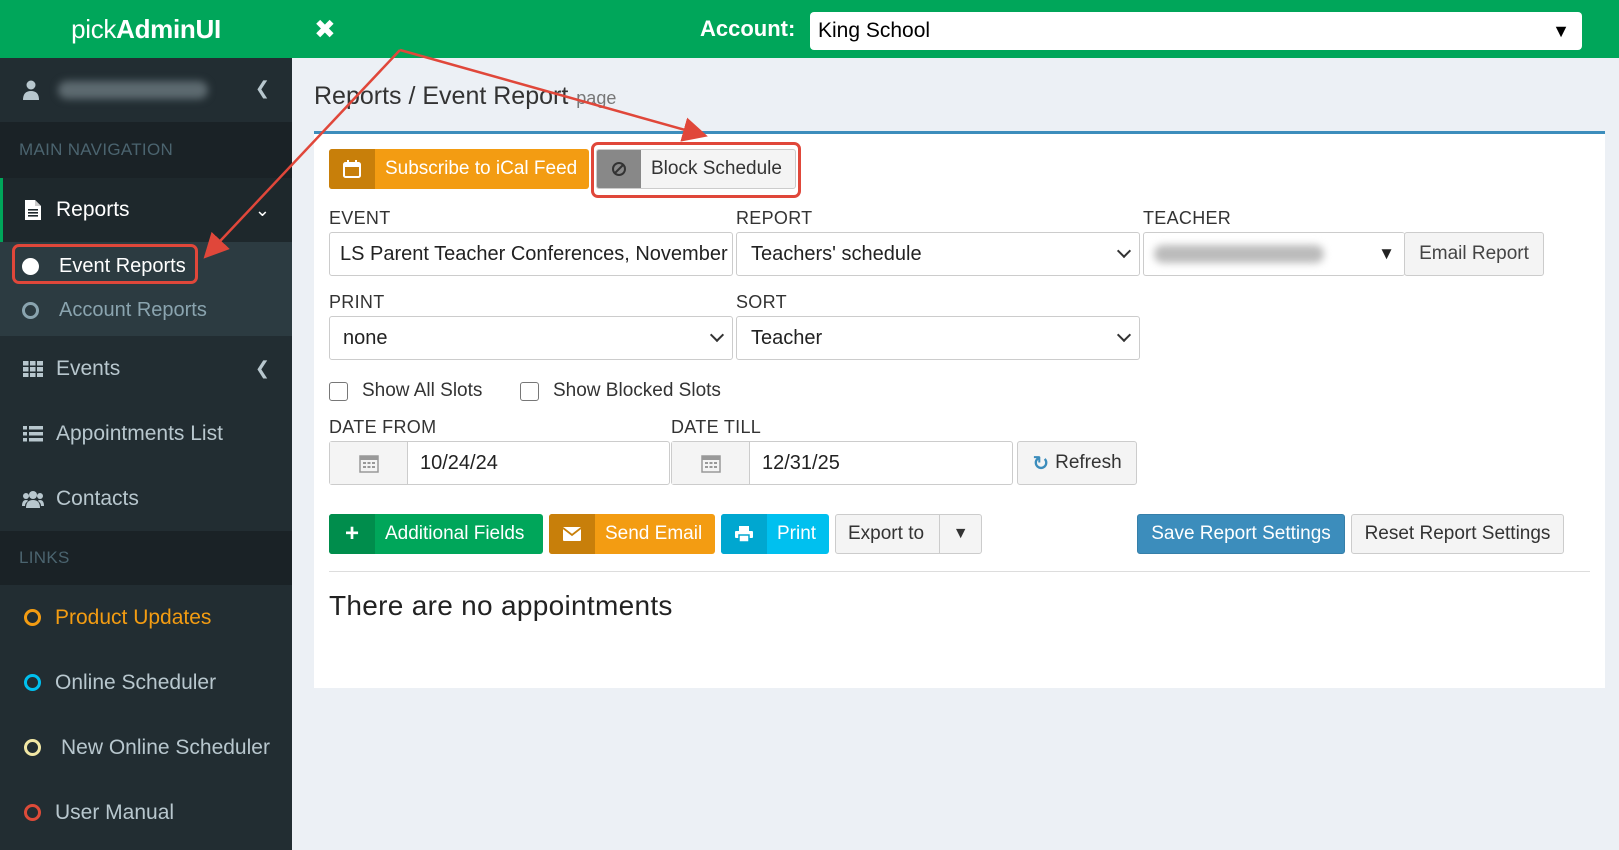  I want to click on show-blocked-slots-label: Show Blocked Slots, so click(637, 390).